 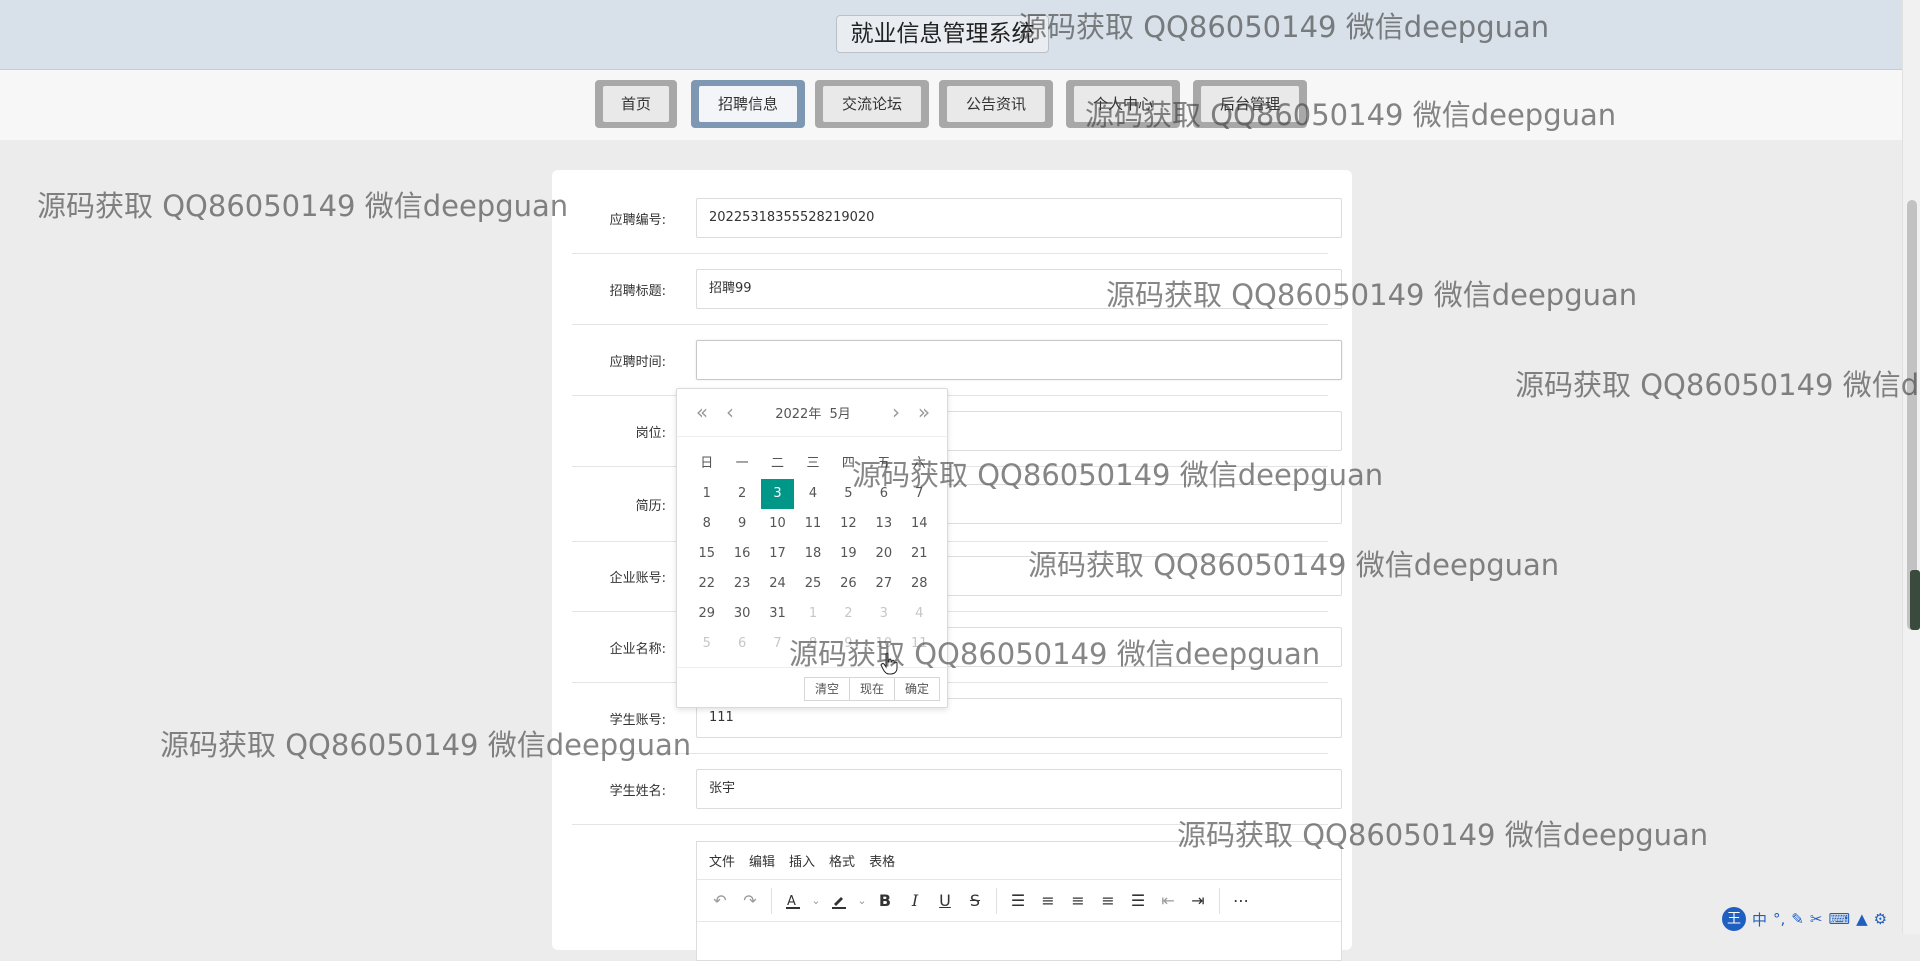 What do you see at coordinates (848, 554) in the screenshot?
I see `day-cell: 19` at bounding box center [848, 554].